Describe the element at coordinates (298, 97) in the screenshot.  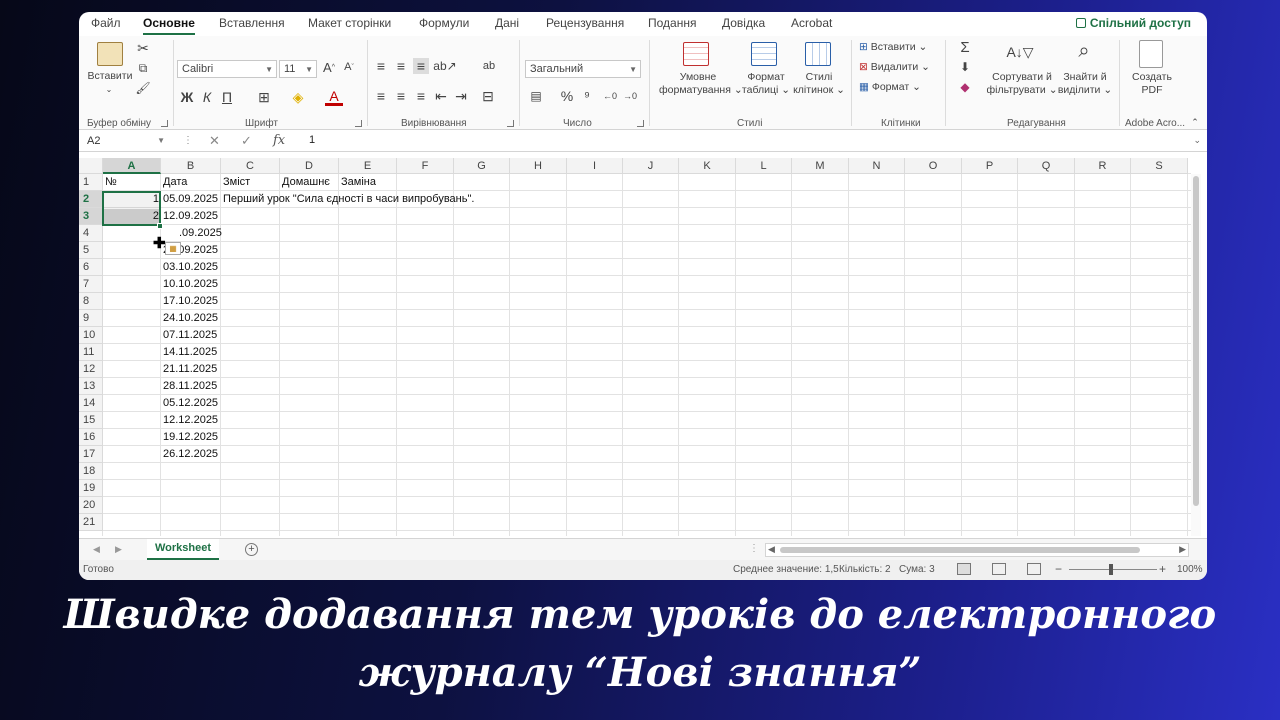
I see `fill-color-icon: ◈` at that location.